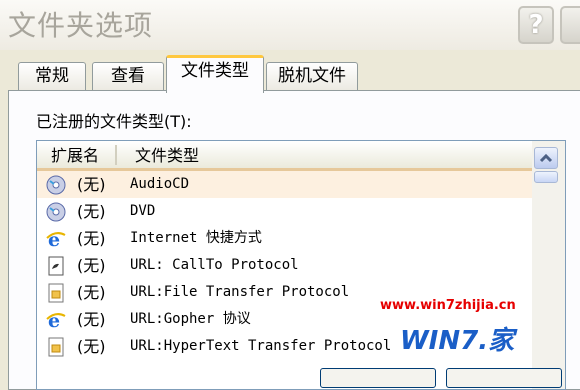 The height and width of the screenshot is (390, 580). What do you see at coordinates (56, 293) in the screenshot?
I see `ftp-folder-icon` at bounding box center [56, 293].